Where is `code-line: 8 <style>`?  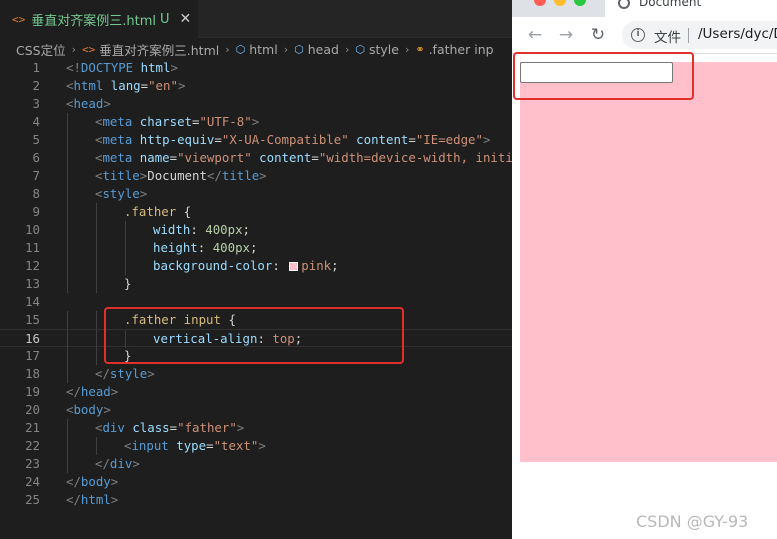
code-line: 8 <style> is located at coordinates (256, 194).